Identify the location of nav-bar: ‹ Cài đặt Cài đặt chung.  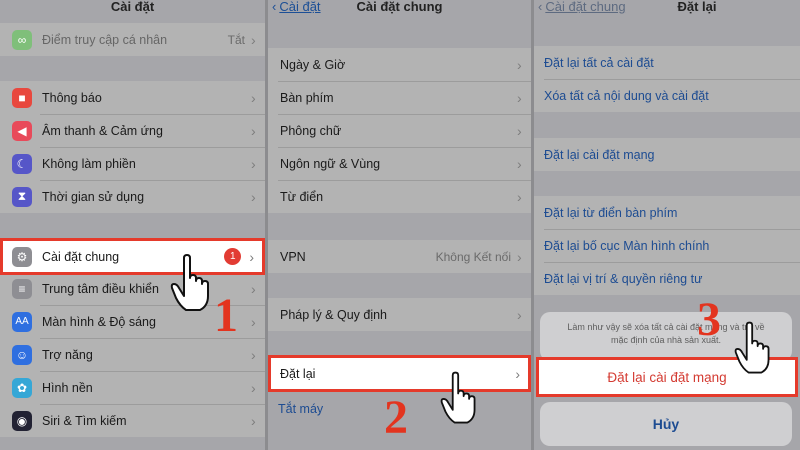
(399, 10).